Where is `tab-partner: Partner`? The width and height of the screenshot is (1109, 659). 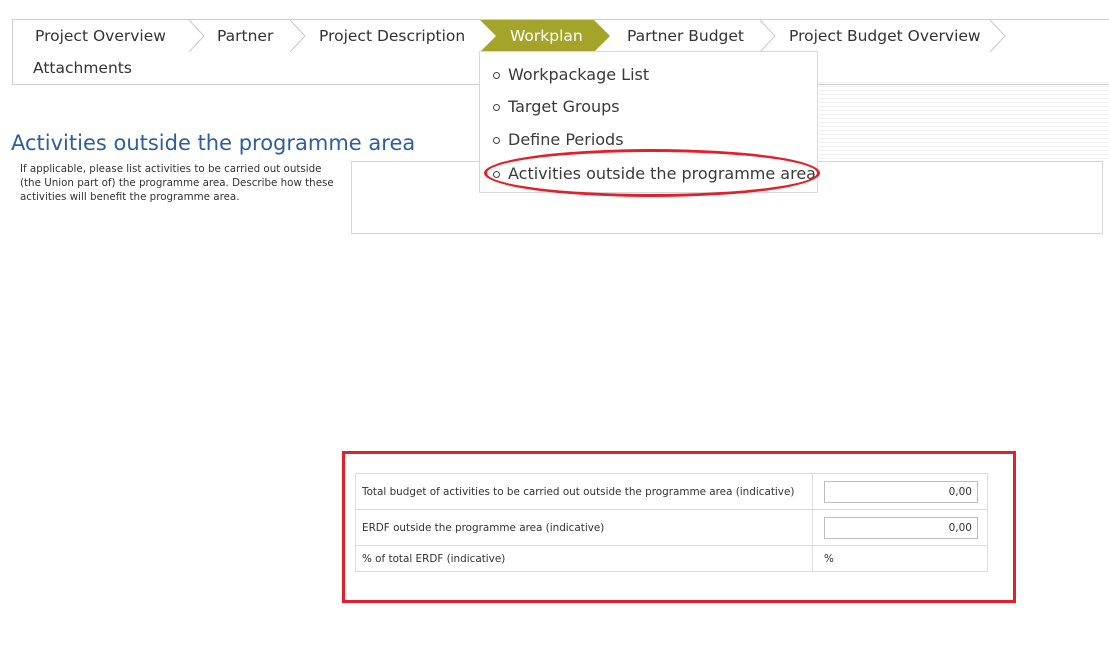 tab-partner: Partner is located at coordinates (245, 36).